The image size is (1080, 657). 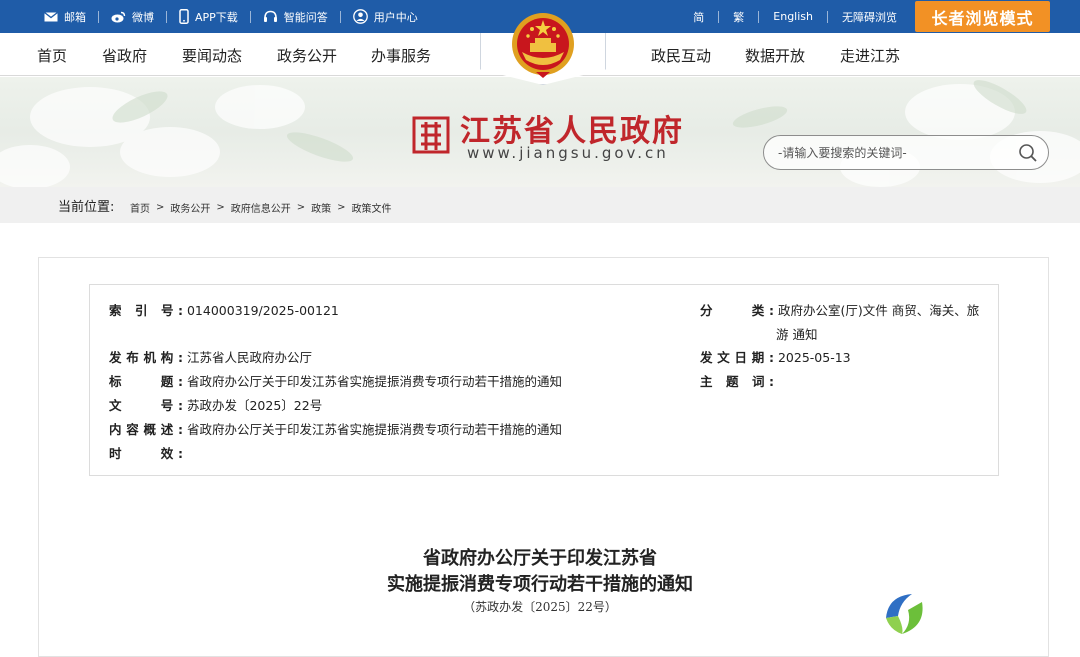 I want to click on meta-validity-key: 时 效:, so click(x=146, y=453).